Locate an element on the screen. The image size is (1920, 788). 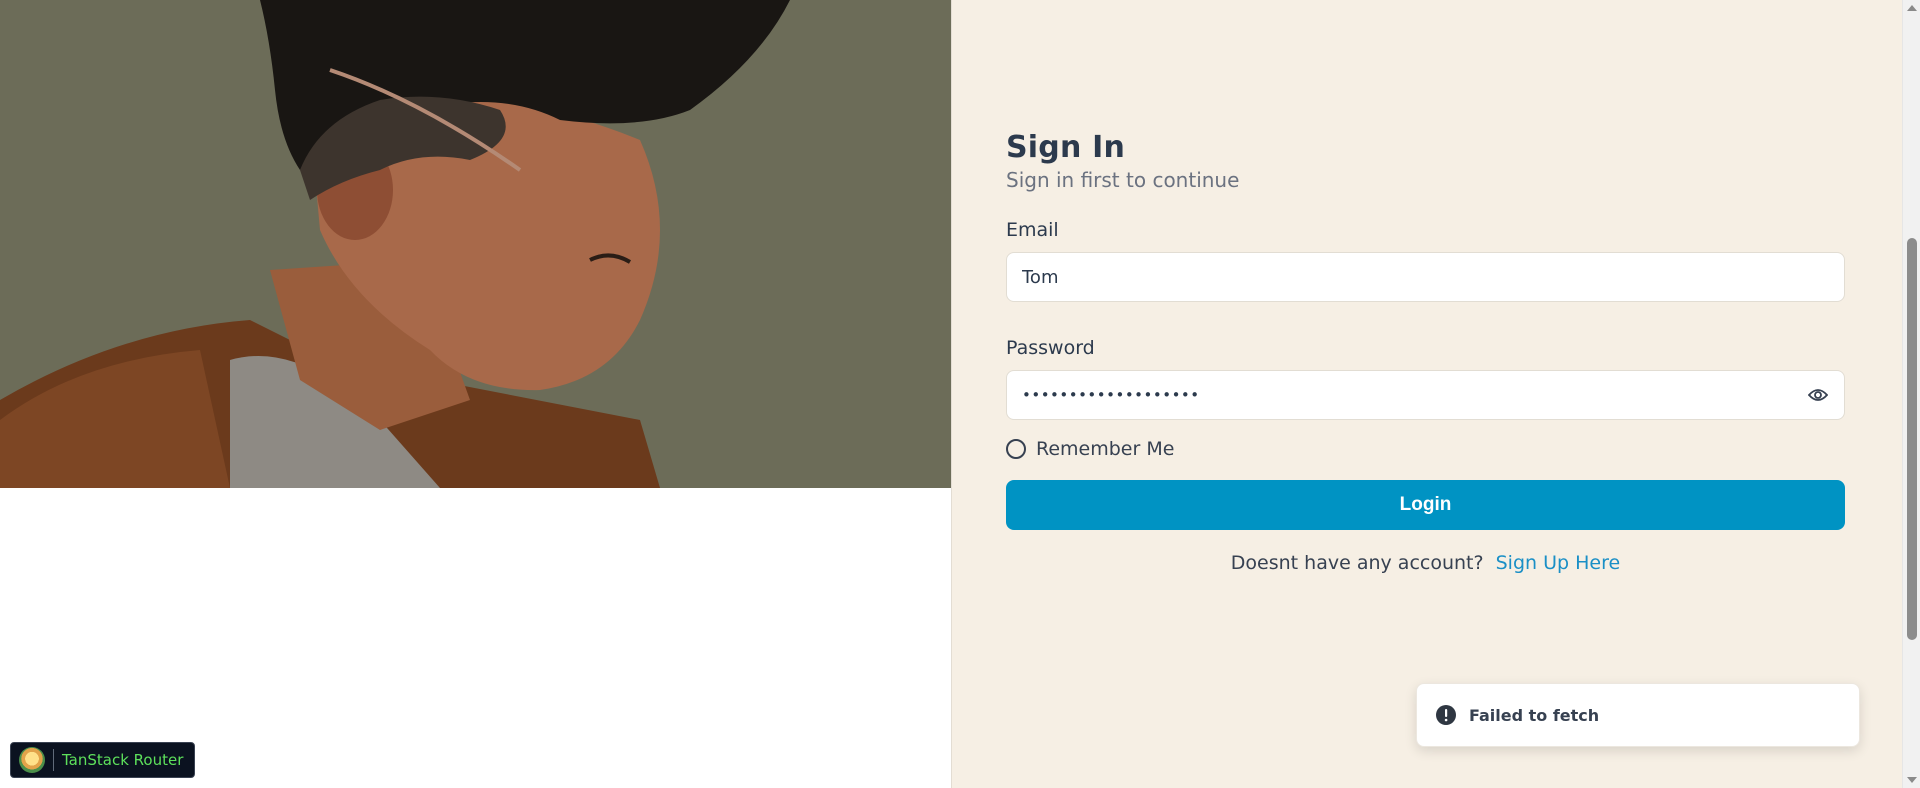
remember-label: Remember Me is located at coordinates (1105, 449).